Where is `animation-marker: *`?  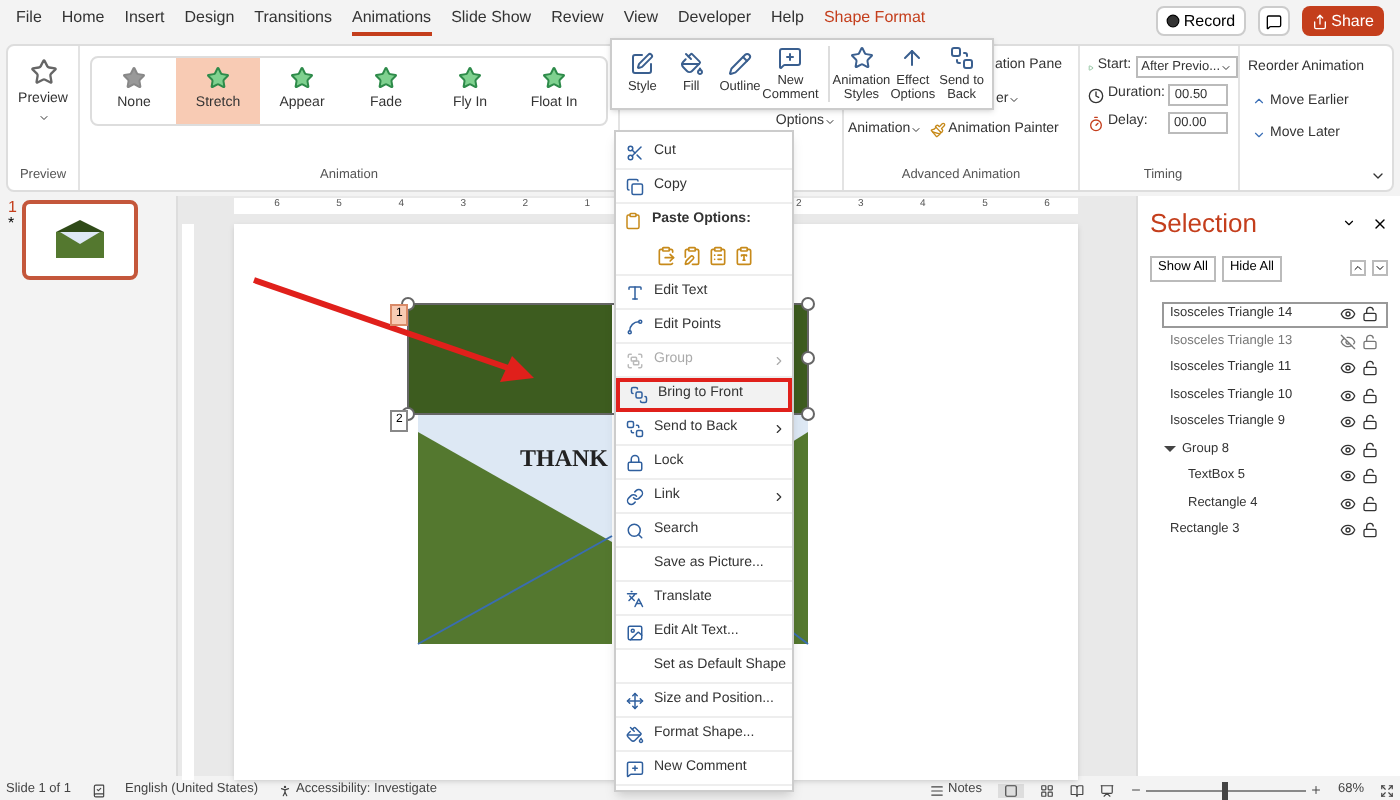
animation-marker: * is located at coordinates (12, 224).